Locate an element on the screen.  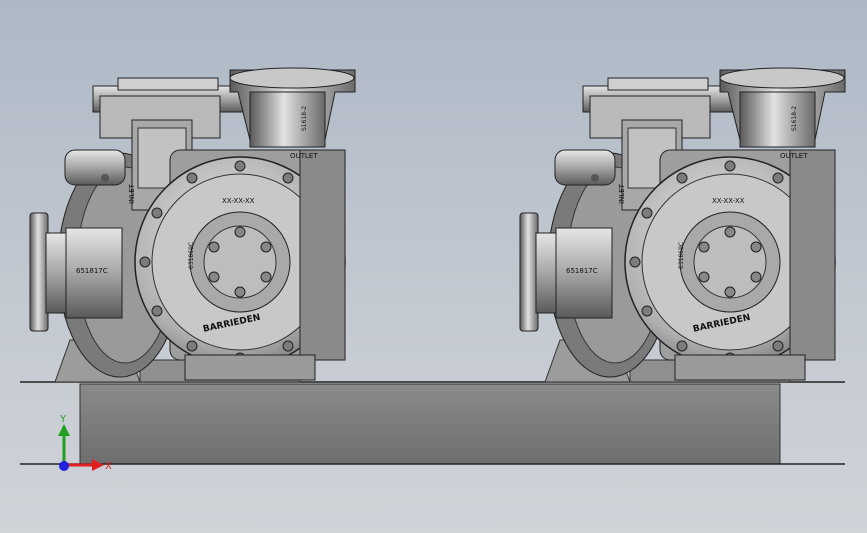
x-axis-arrowhead is located at coordinates (98, 465).